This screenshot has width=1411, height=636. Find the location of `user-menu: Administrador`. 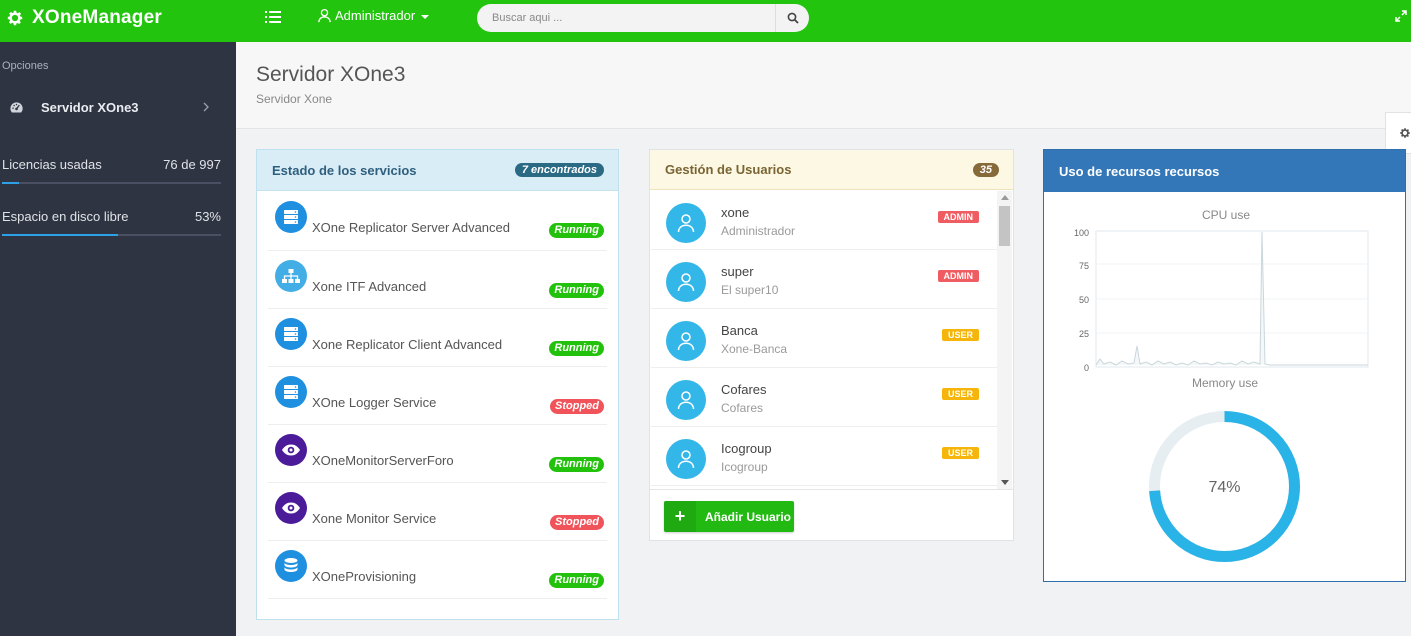

user-menu: Administrador is located at coordinates (373, 15).